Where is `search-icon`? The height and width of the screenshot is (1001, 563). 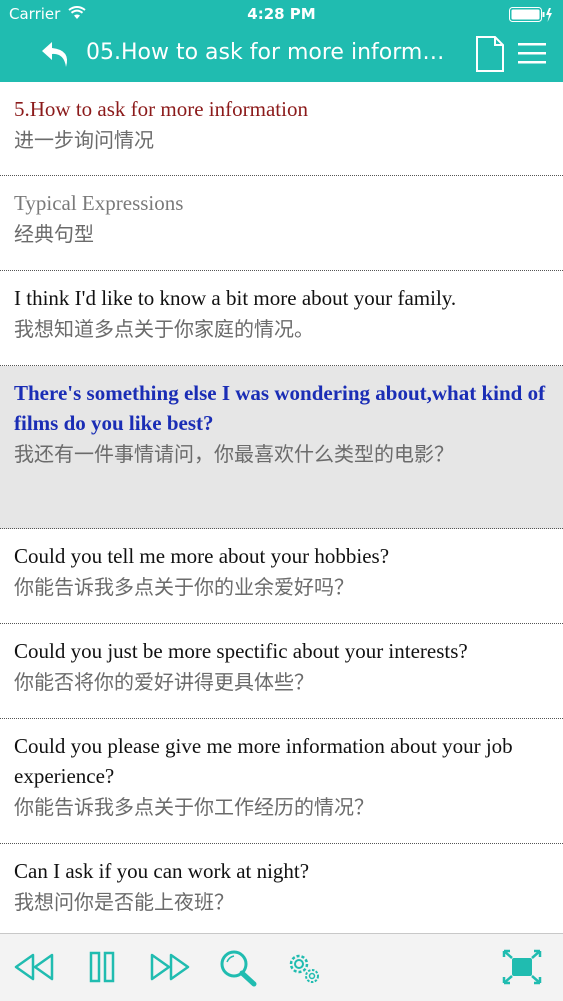
search-icon is located at coordinates (238, 967).